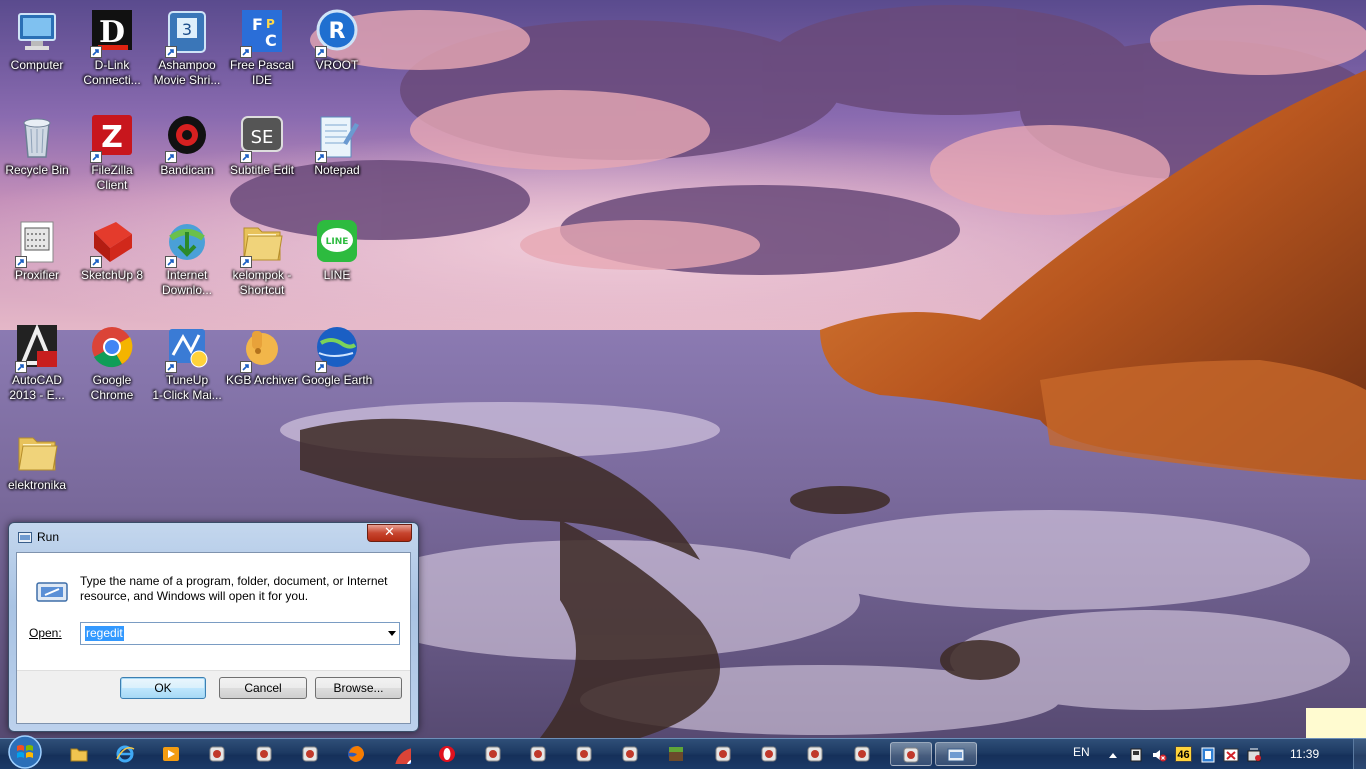  Describe the element at coordinates (262, 380) in the screenshot. I see `desktop-icon-label: KGB Archiver` at that location.